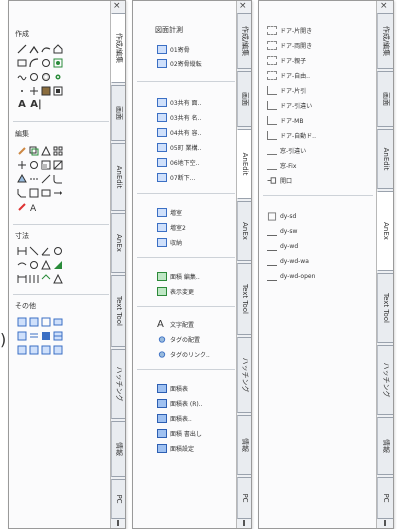  Describe the element at coordinates (179, 117) in the screenshot. I see `list-item: 03共有 名..` at that location.